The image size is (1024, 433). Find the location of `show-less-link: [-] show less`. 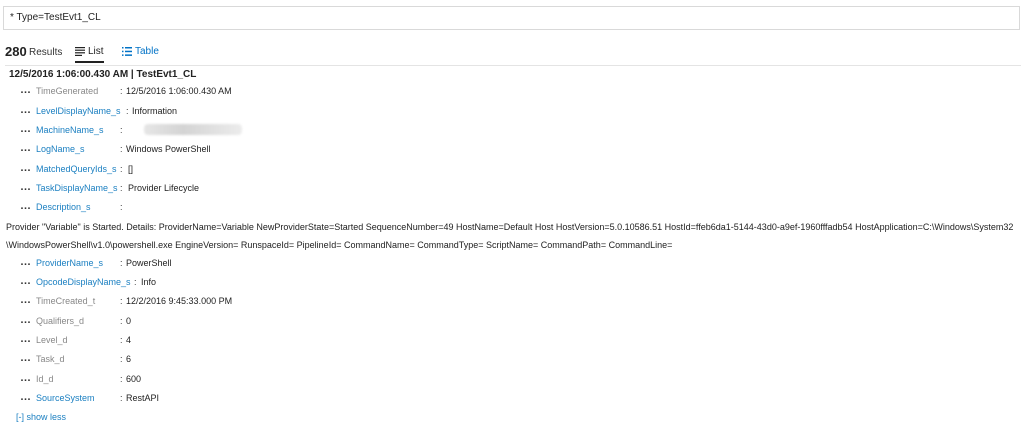

show-less-link: [-] show less is located at coordinates (41, 417).